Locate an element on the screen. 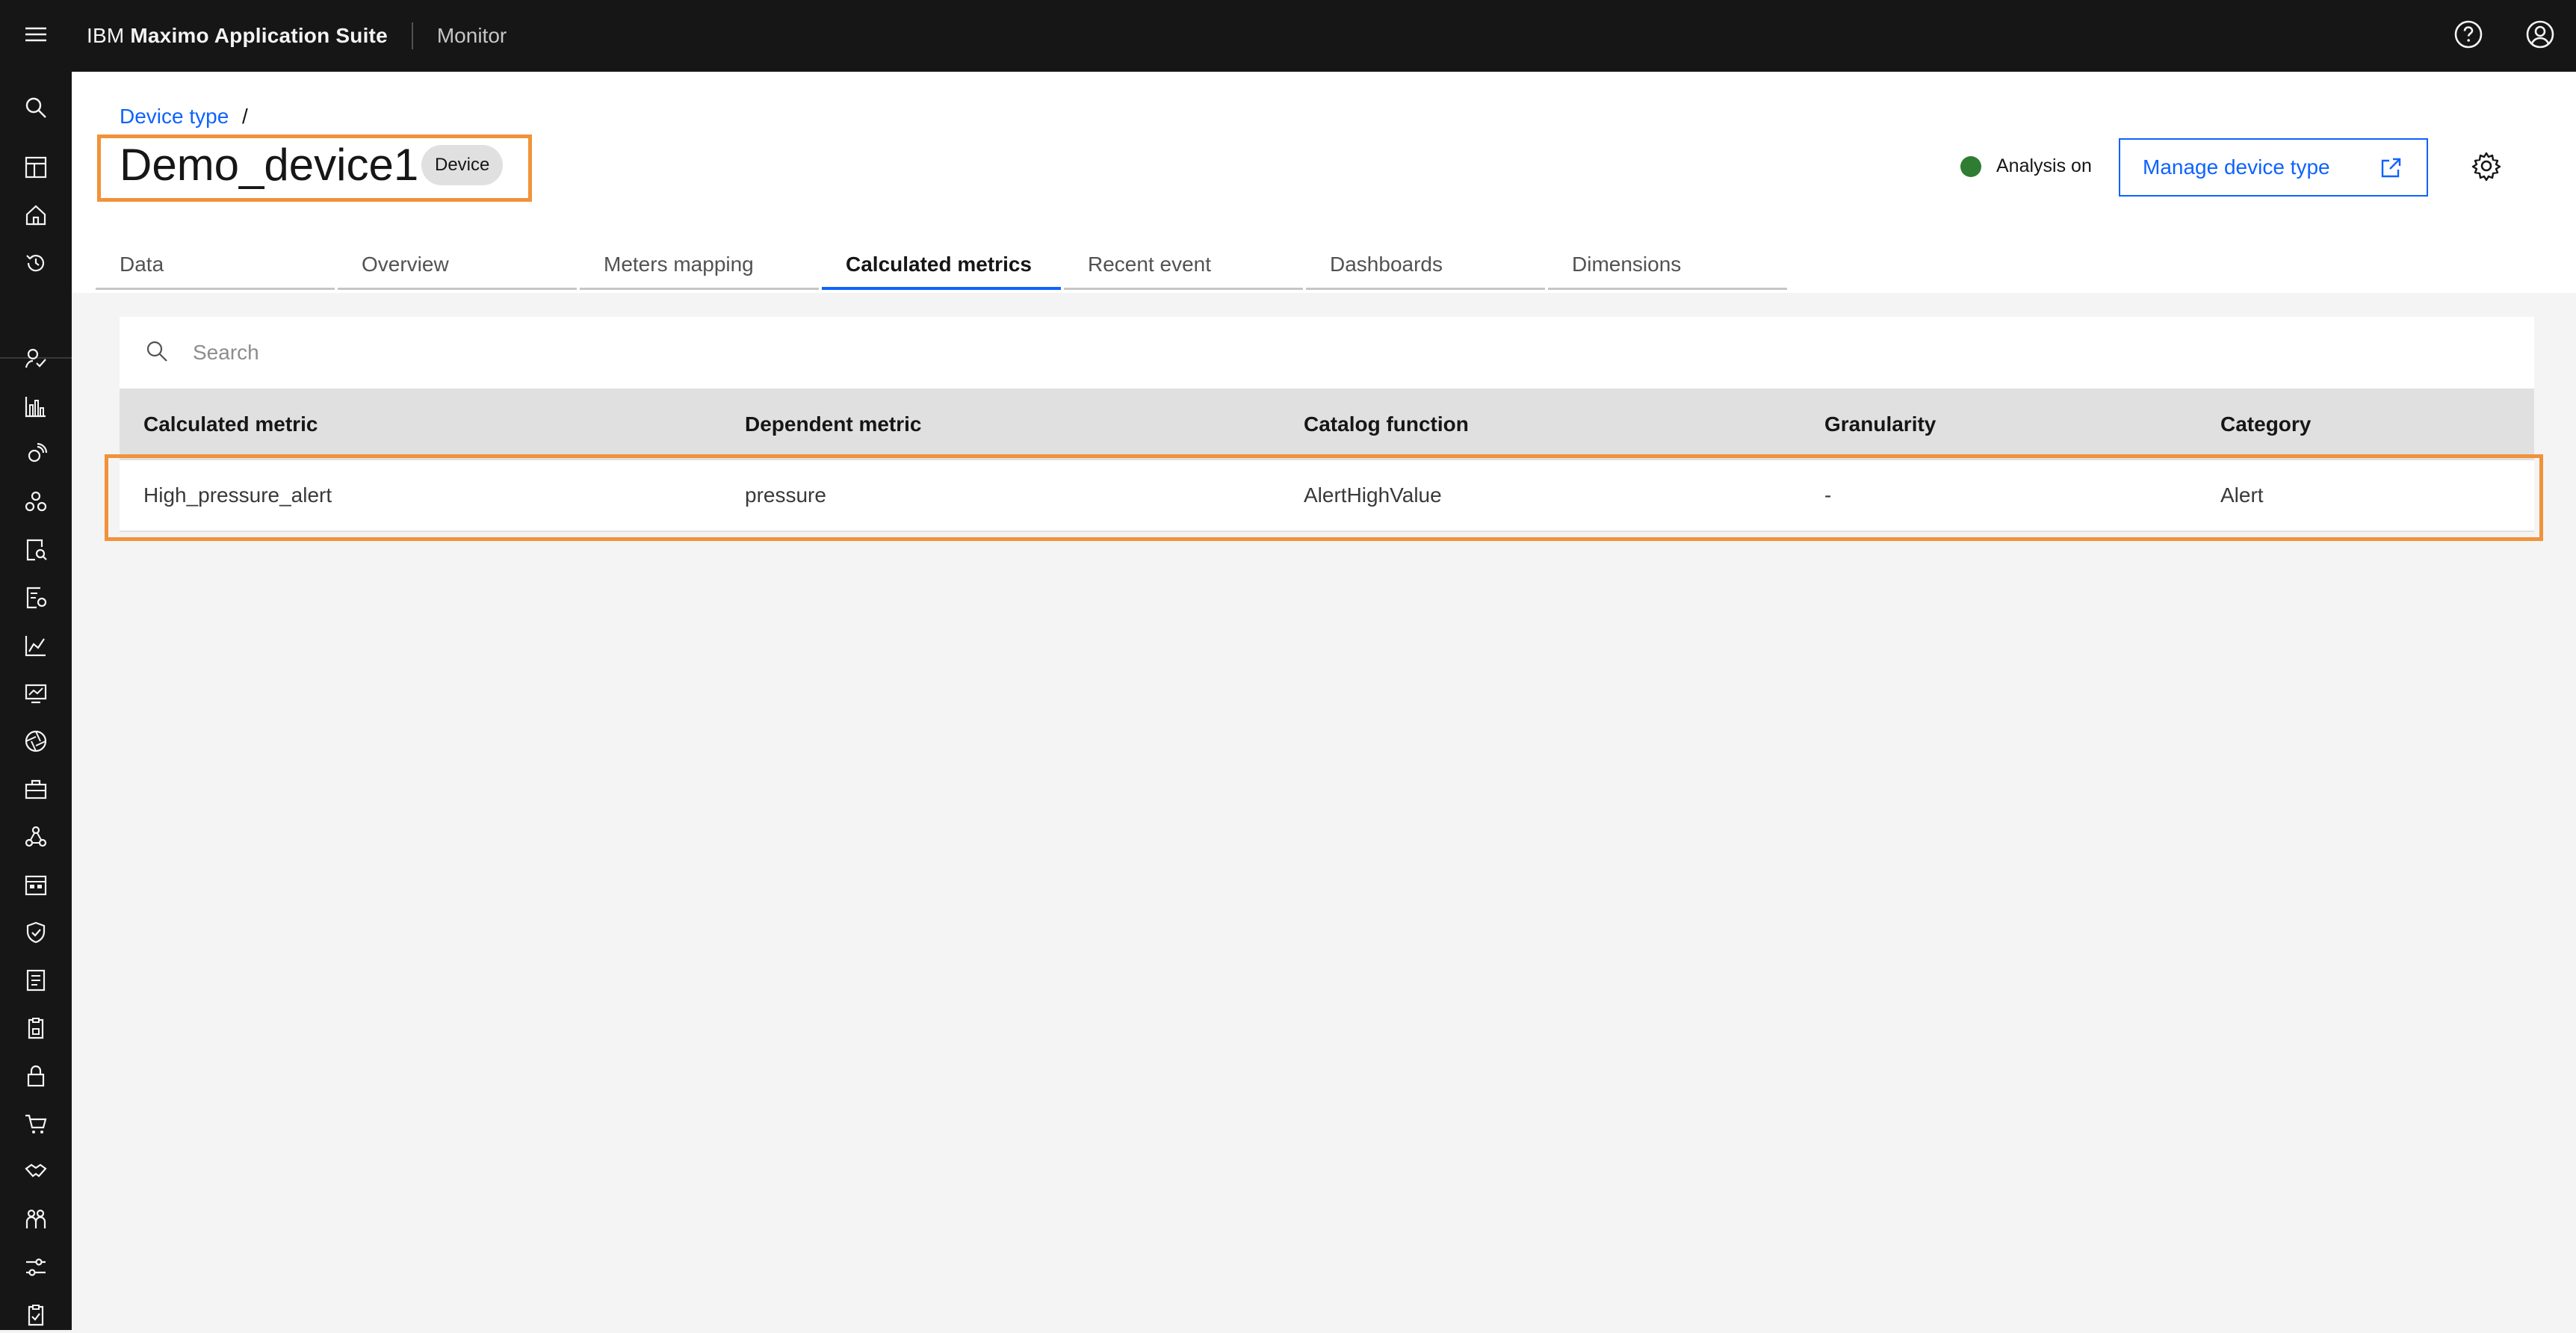  handshake-icon is located at coordinates (36, 1172).